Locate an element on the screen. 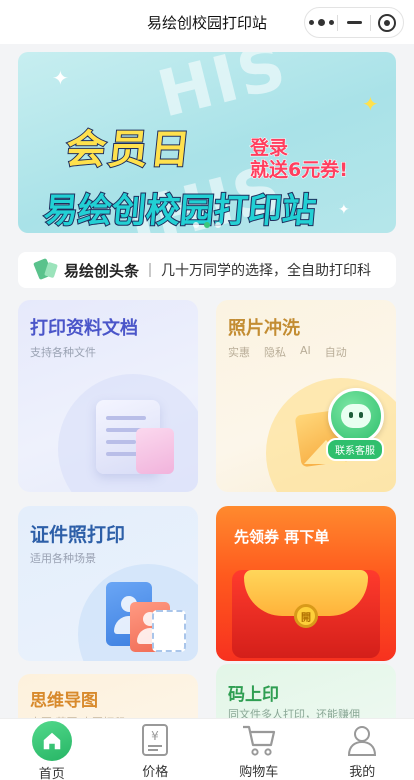  tab-label: 购物车 is located at coordinates (259, 772).